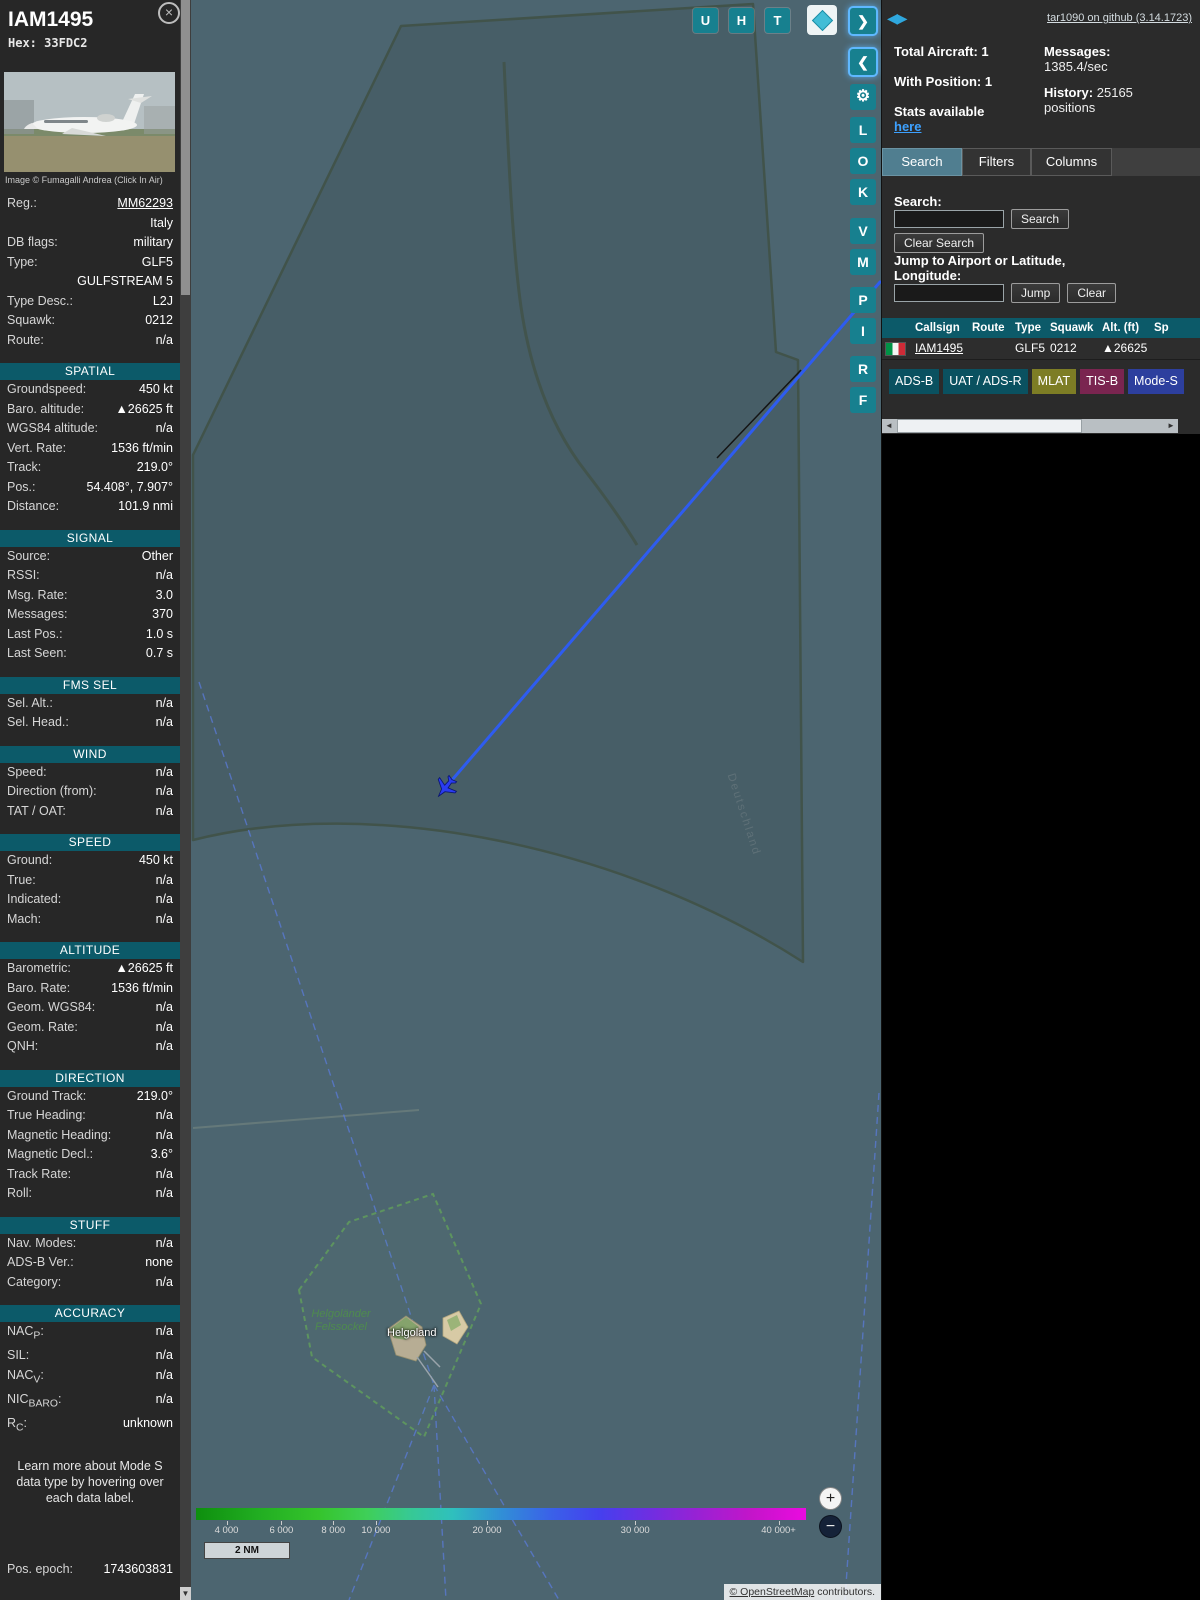  I want to click on route-cell, so click(990, 349).